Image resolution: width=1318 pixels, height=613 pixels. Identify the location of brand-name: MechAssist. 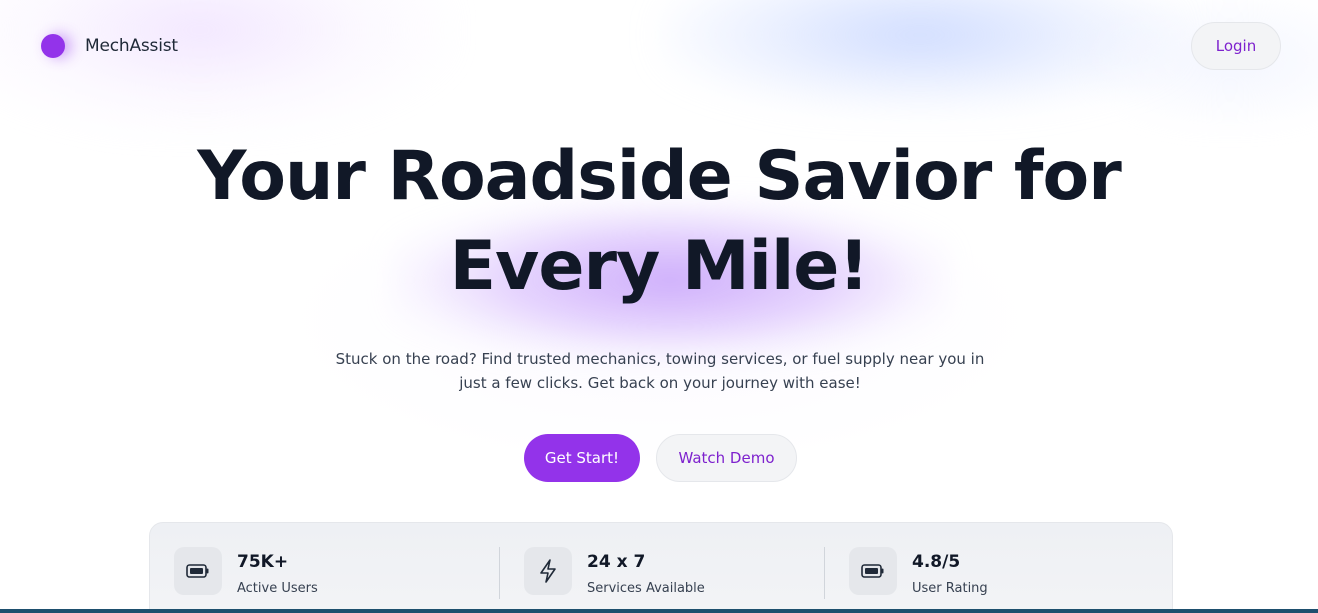
(131, 46).